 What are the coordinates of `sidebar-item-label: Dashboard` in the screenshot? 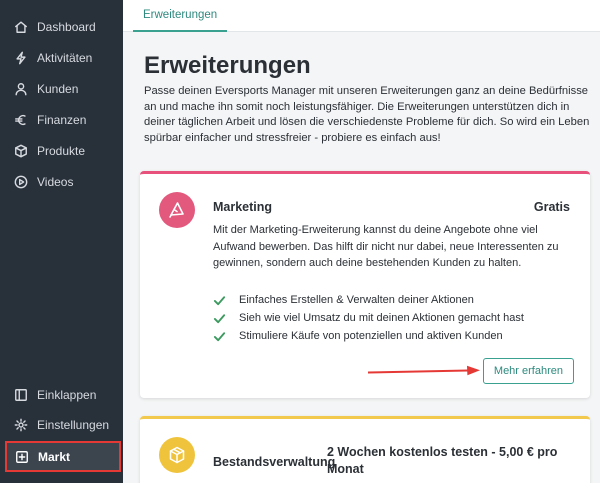 It's located at (66, 27).